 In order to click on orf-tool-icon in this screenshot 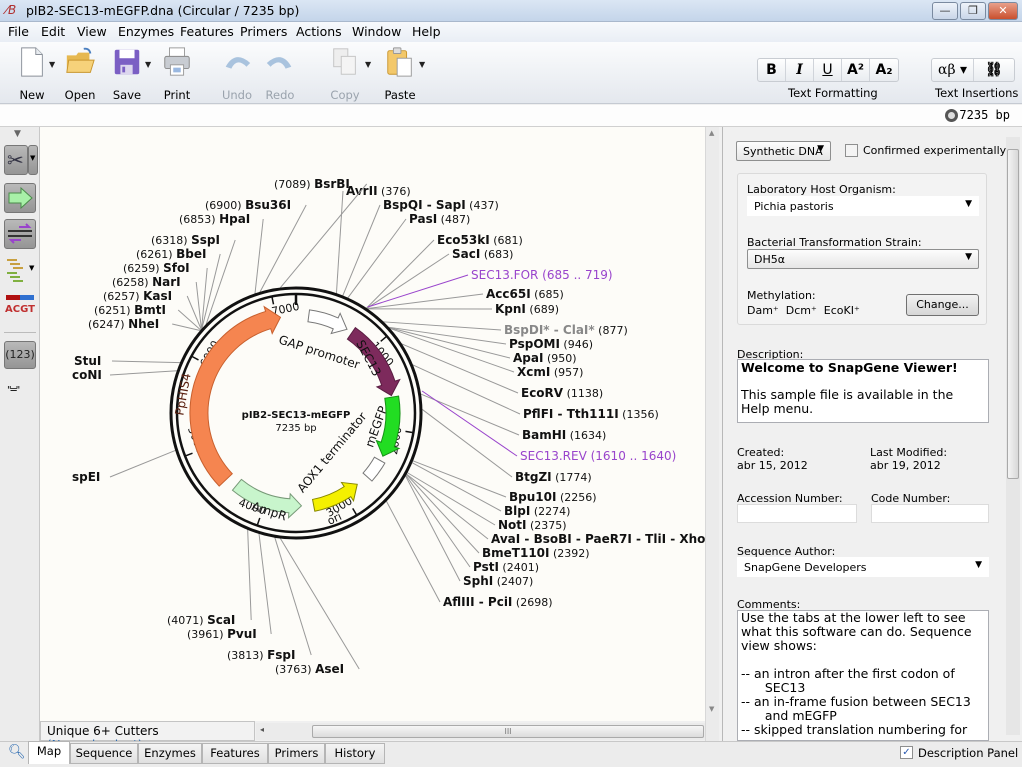, I will do `click(17, 270)`.